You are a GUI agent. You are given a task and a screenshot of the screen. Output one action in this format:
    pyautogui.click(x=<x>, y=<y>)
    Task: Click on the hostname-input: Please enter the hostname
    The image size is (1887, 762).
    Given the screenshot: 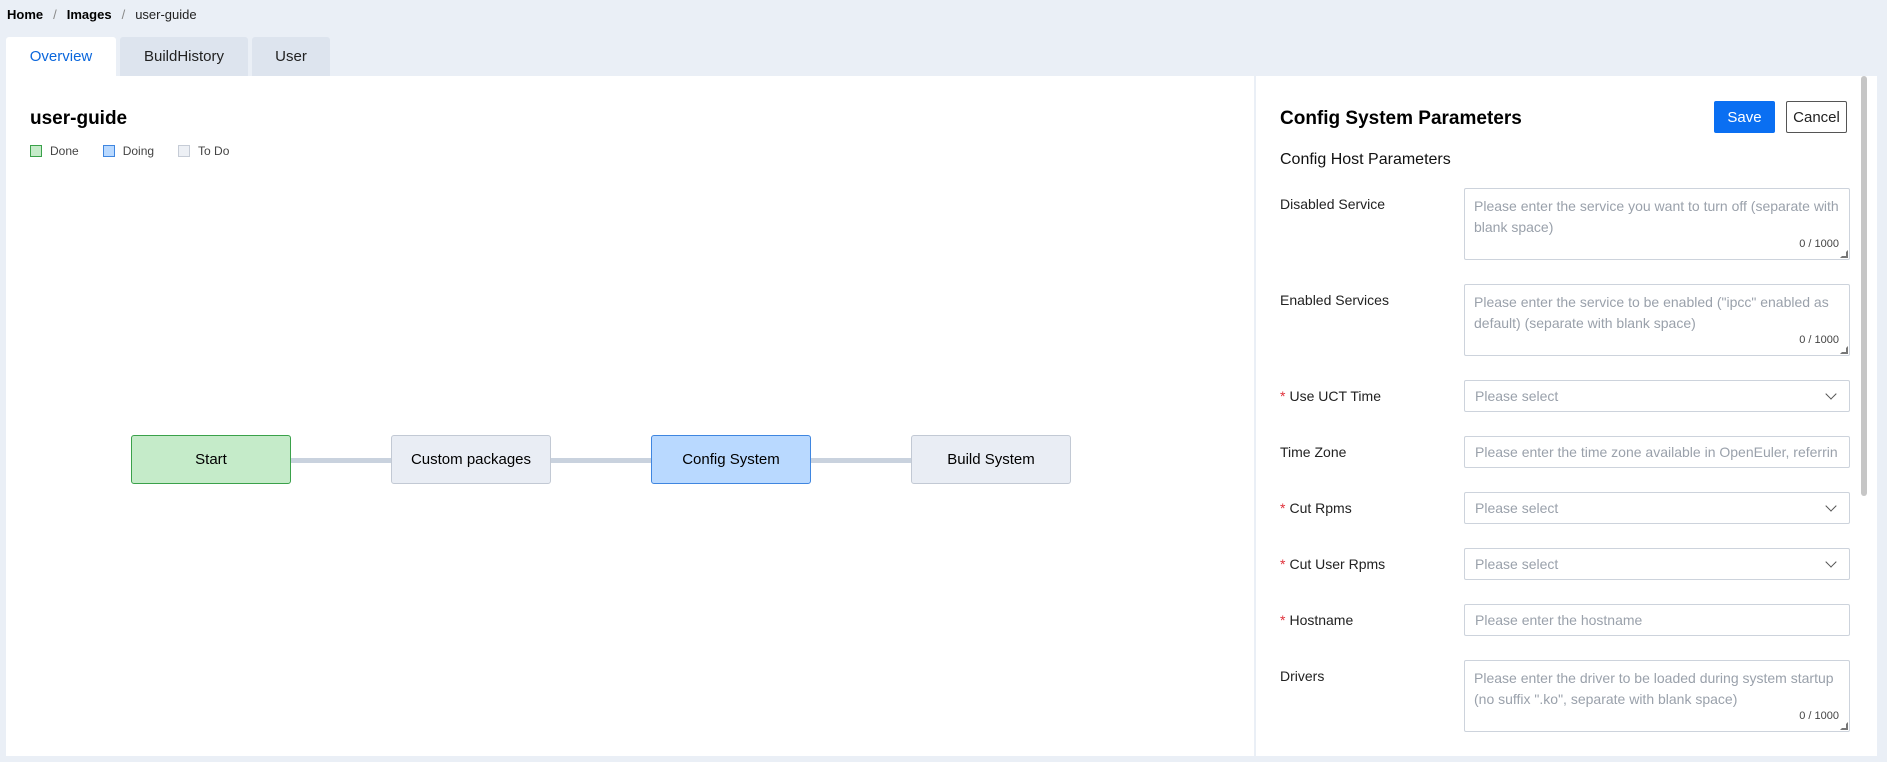 What is the action you would take?
    pyautogui.click(x=1657, y=620)
    